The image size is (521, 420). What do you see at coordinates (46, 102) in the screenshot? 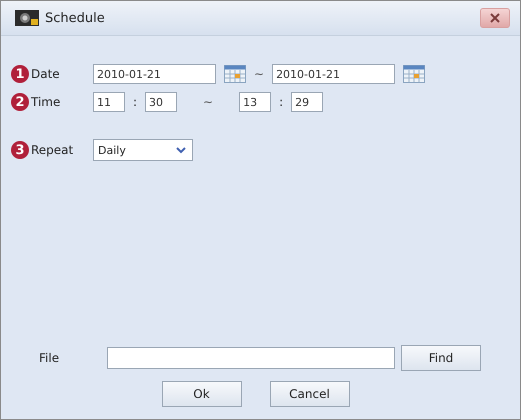
I see `time-label: Time` at bounding box center [46, 102].